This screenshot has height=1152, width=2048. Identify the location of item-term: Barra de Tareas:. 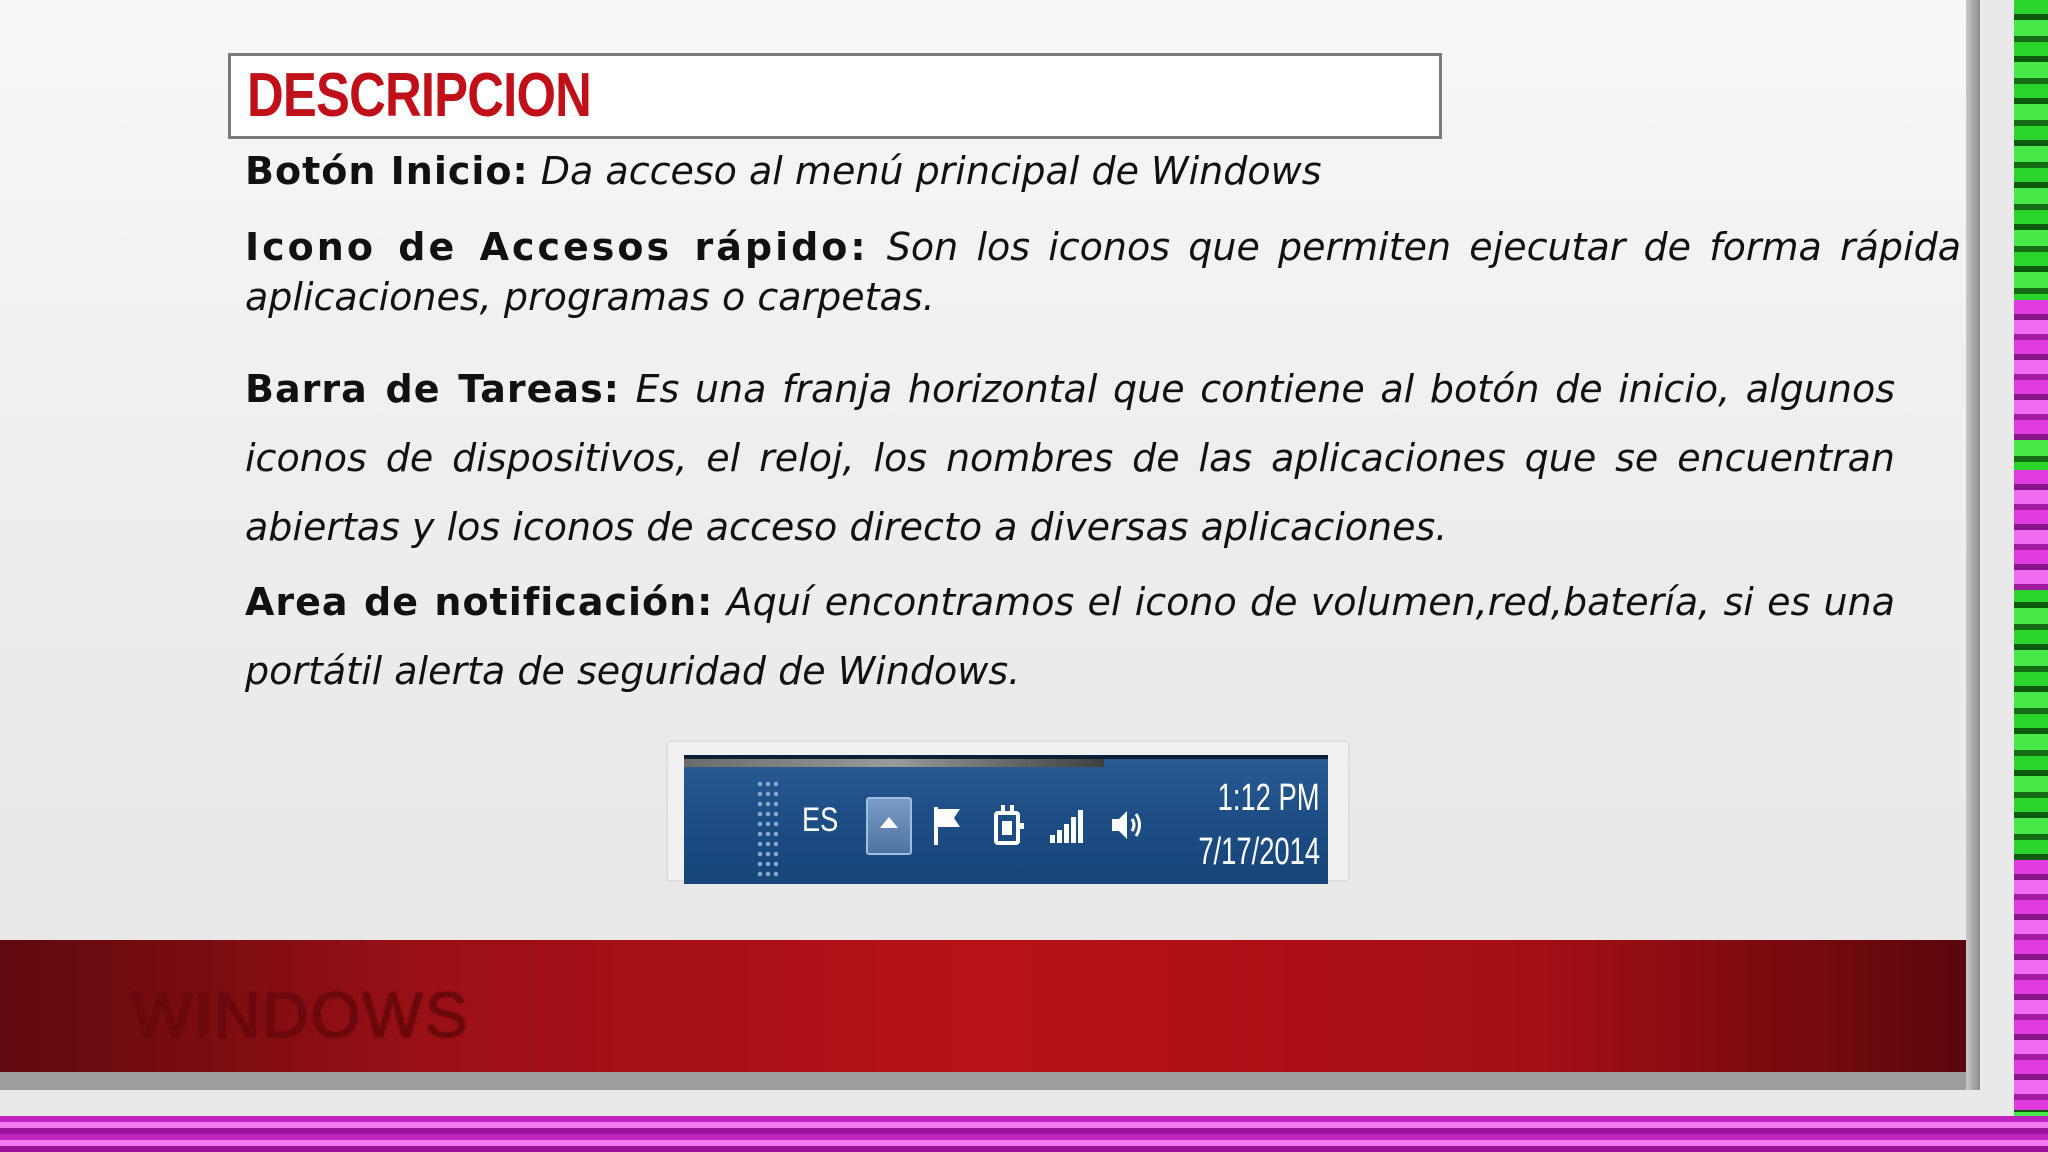
(432, 389).